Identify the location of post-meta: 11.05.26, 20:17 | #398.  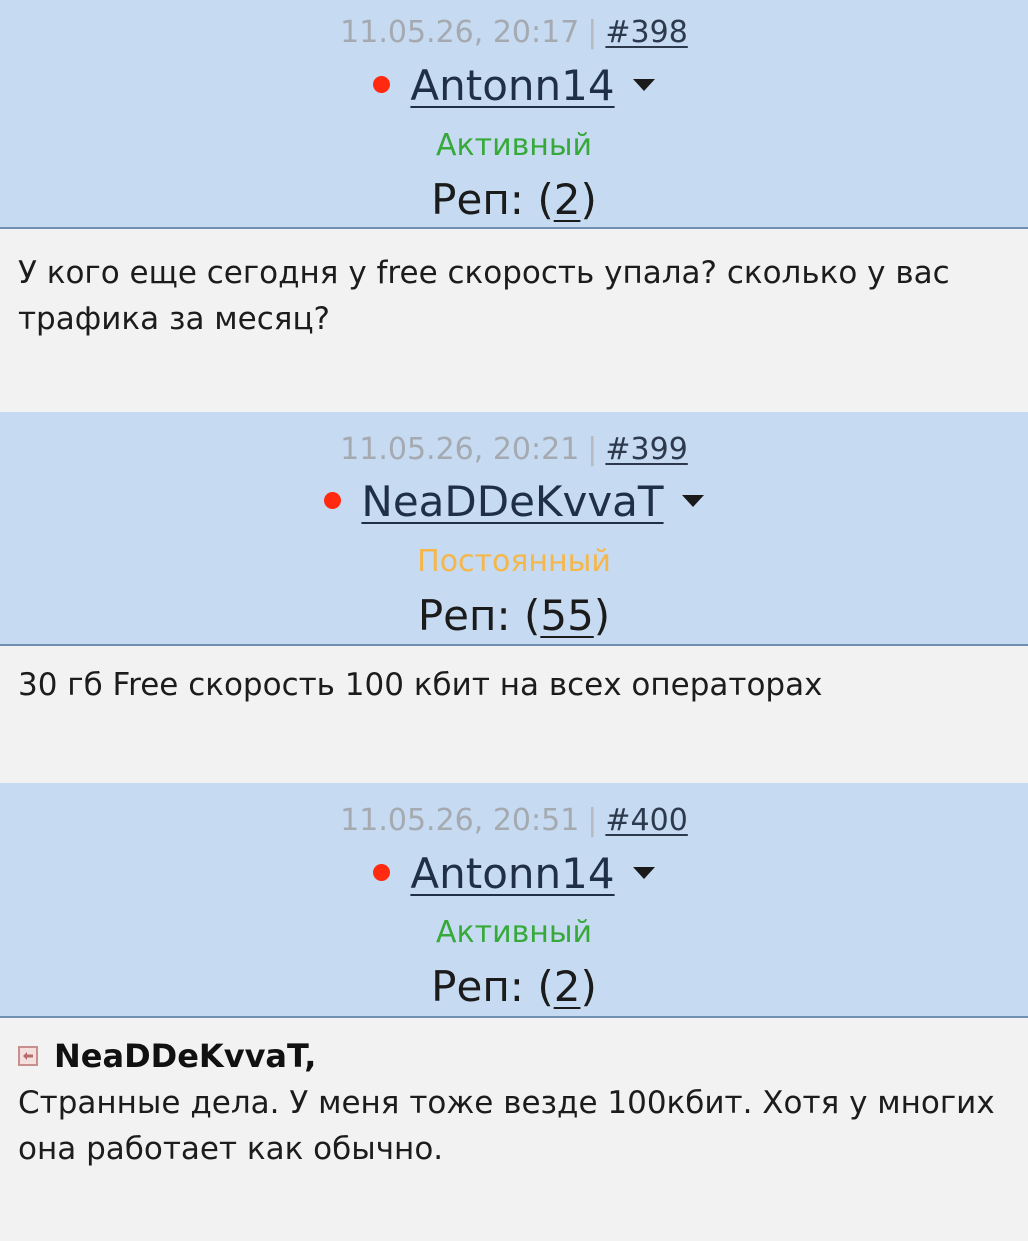
(514, 33).